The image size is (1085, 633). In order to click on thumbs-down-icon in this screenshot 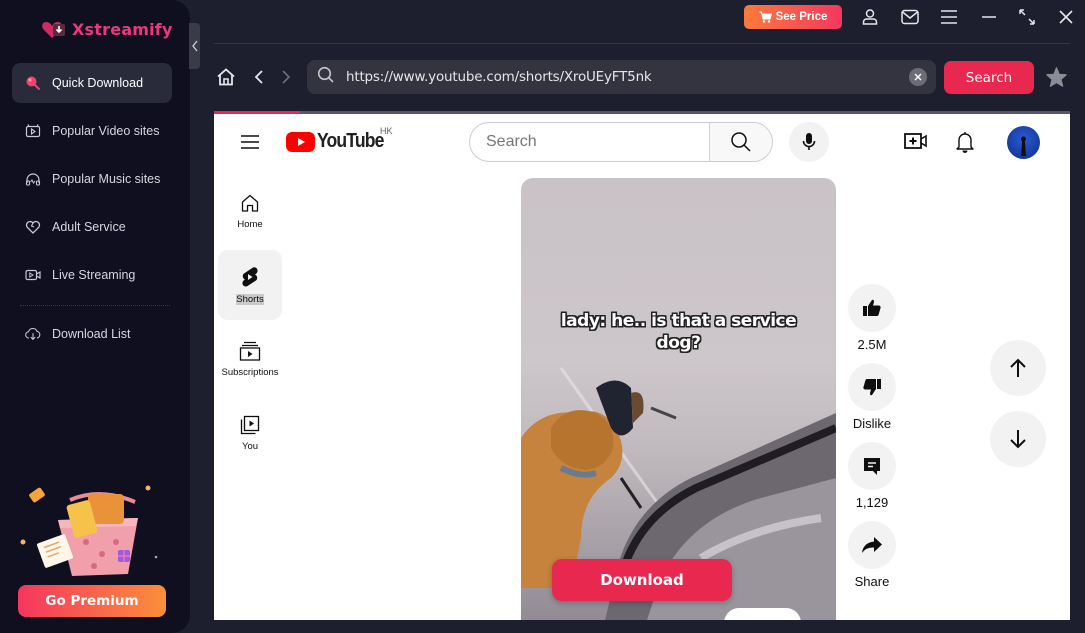, I will do `click(872, 387)`.